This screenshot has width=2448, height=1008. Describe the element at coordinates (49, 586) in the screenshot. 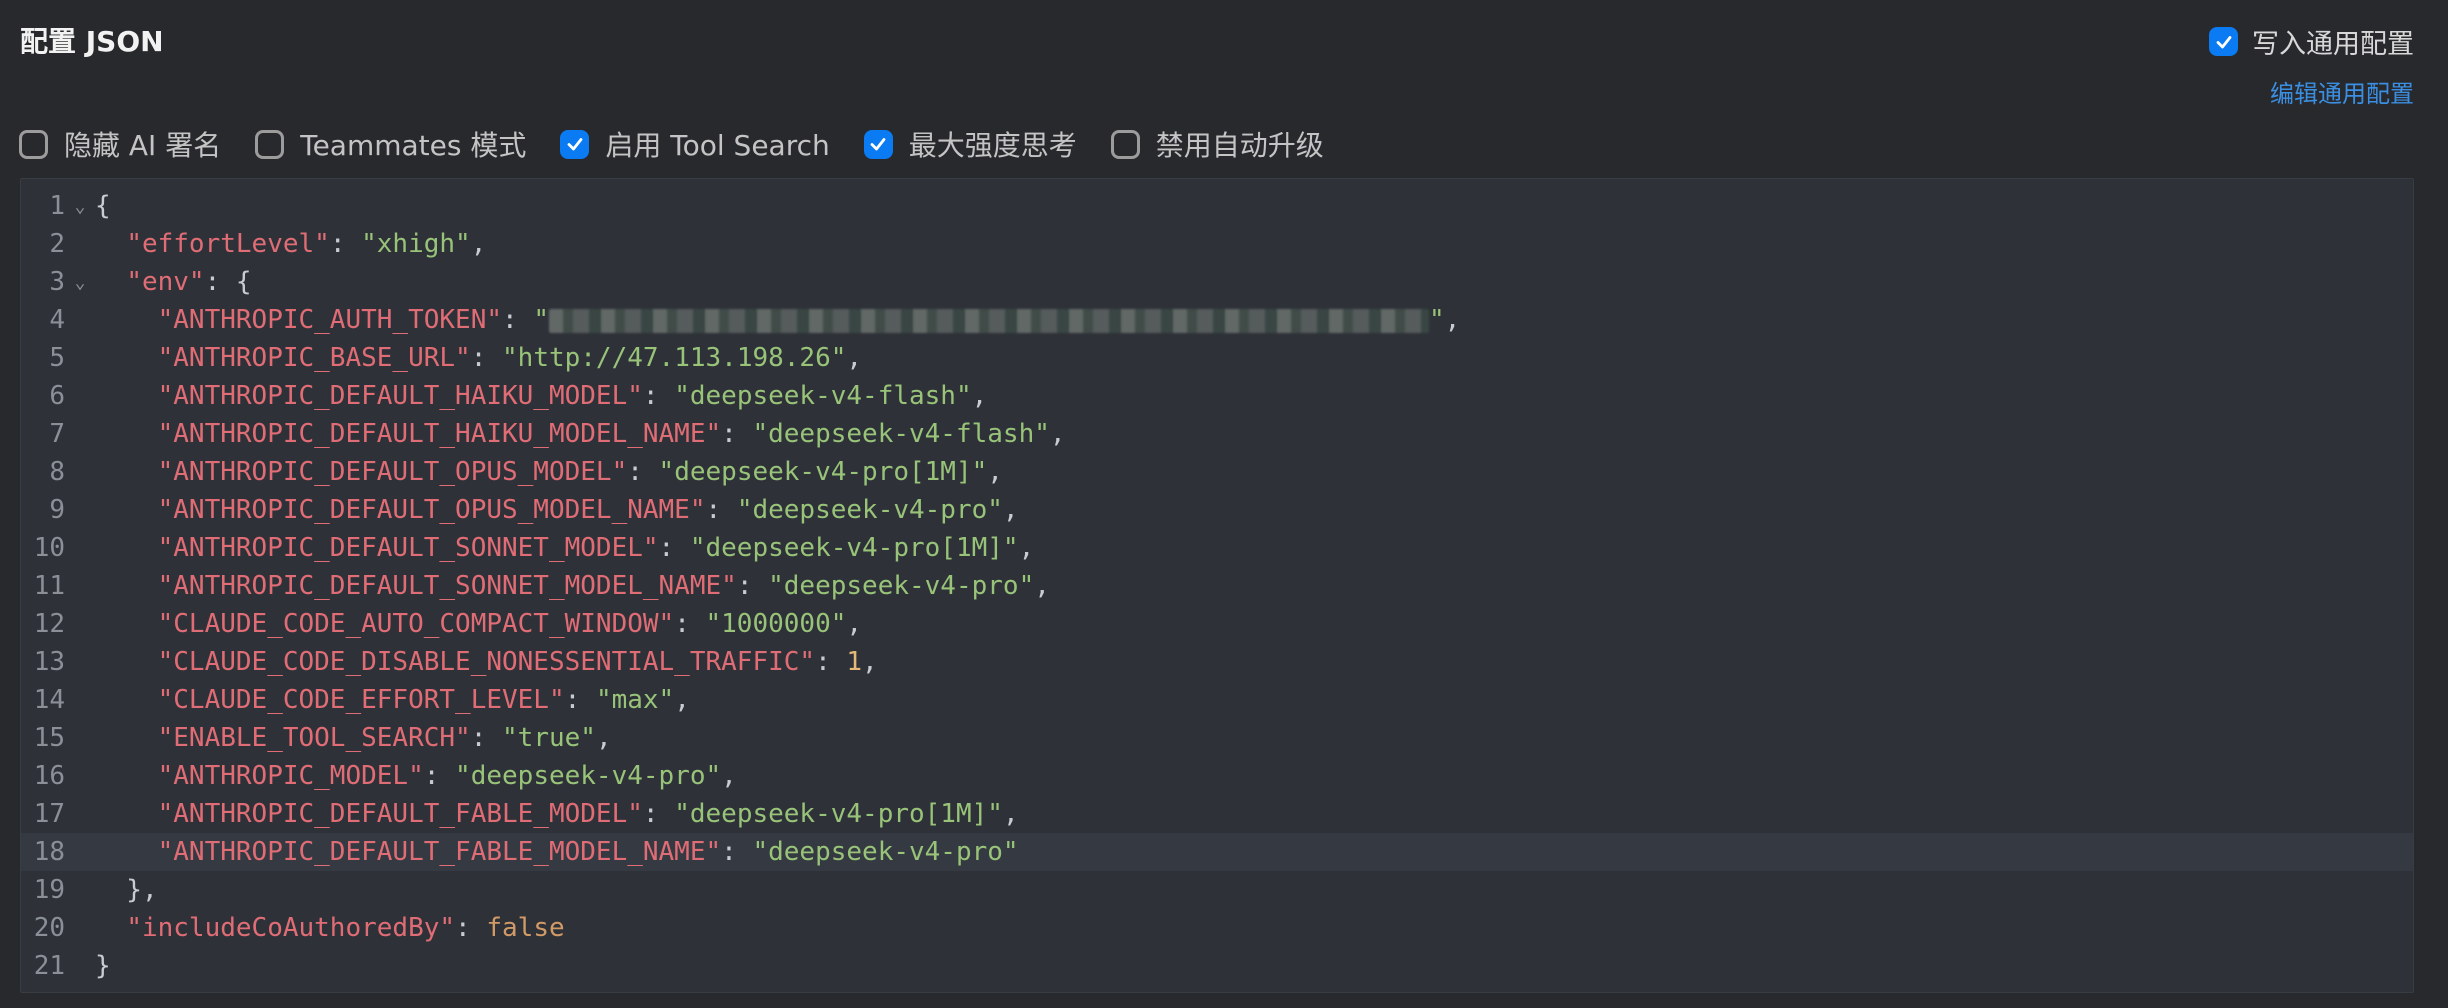

I see `line-number: 11` at that location.